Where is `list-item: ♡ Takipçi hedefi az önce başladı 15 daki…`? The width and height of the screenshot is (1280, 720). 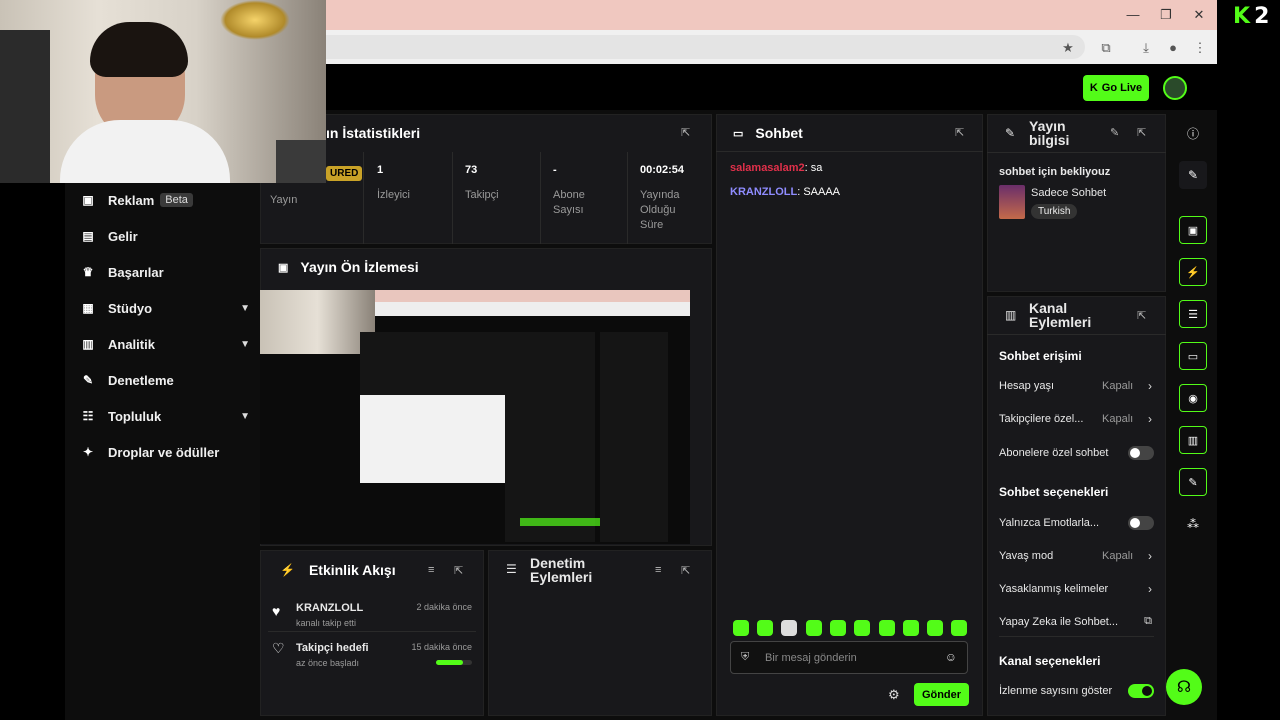
list-item: ♡ Takipçi hedefi az önce başladı 15 daki… is located at coordinates (372, 654).